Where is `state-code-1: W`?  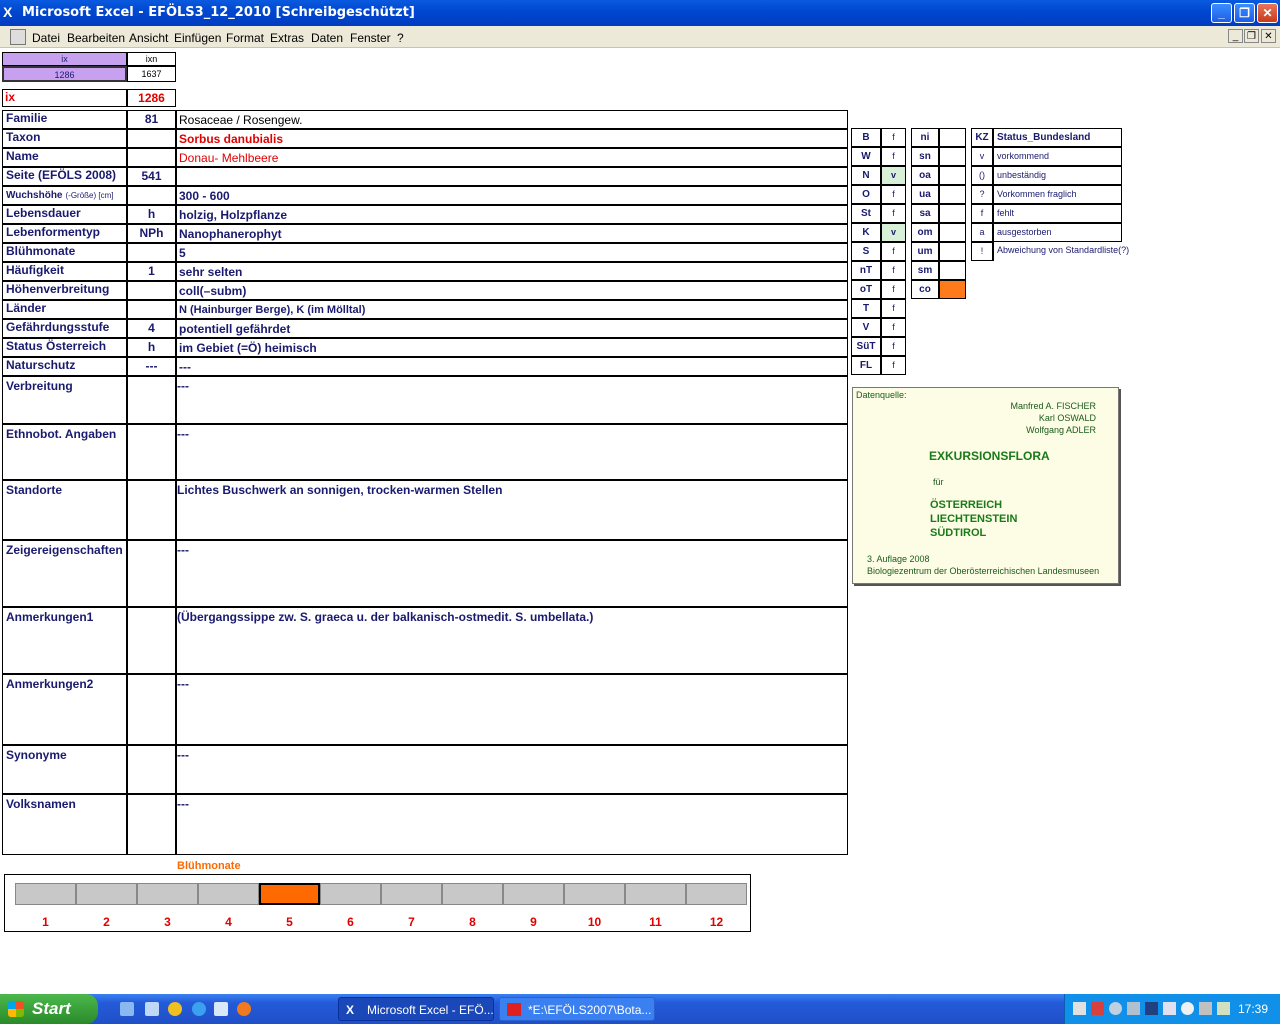
state-code-1: W is located at coordinates (866, 156).